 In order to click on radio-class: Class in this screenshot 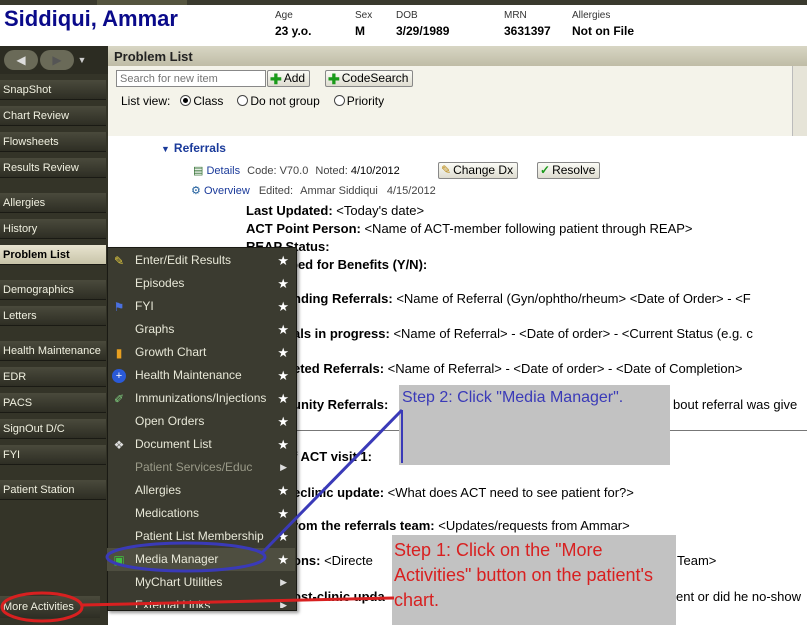, I will do `click(201, 101)`.